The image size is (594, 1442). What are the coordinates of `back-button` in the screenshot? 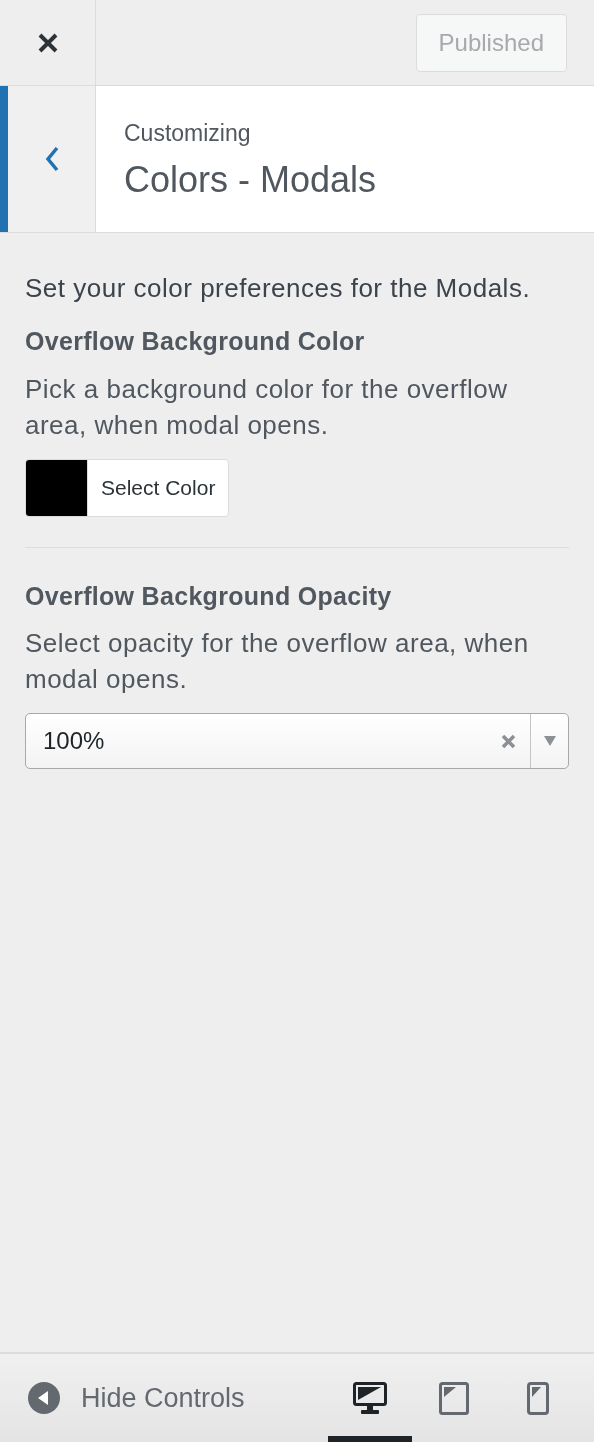 It's located at (48, 159).